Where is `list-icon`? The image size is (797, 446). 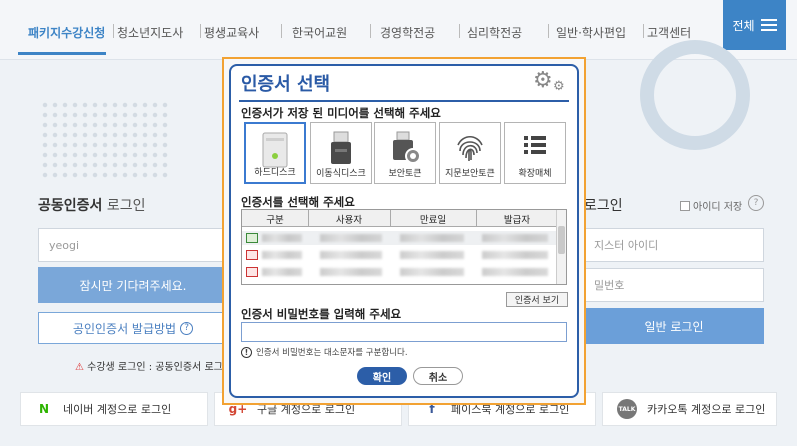 list-icon is located at coordinates (535, 145).